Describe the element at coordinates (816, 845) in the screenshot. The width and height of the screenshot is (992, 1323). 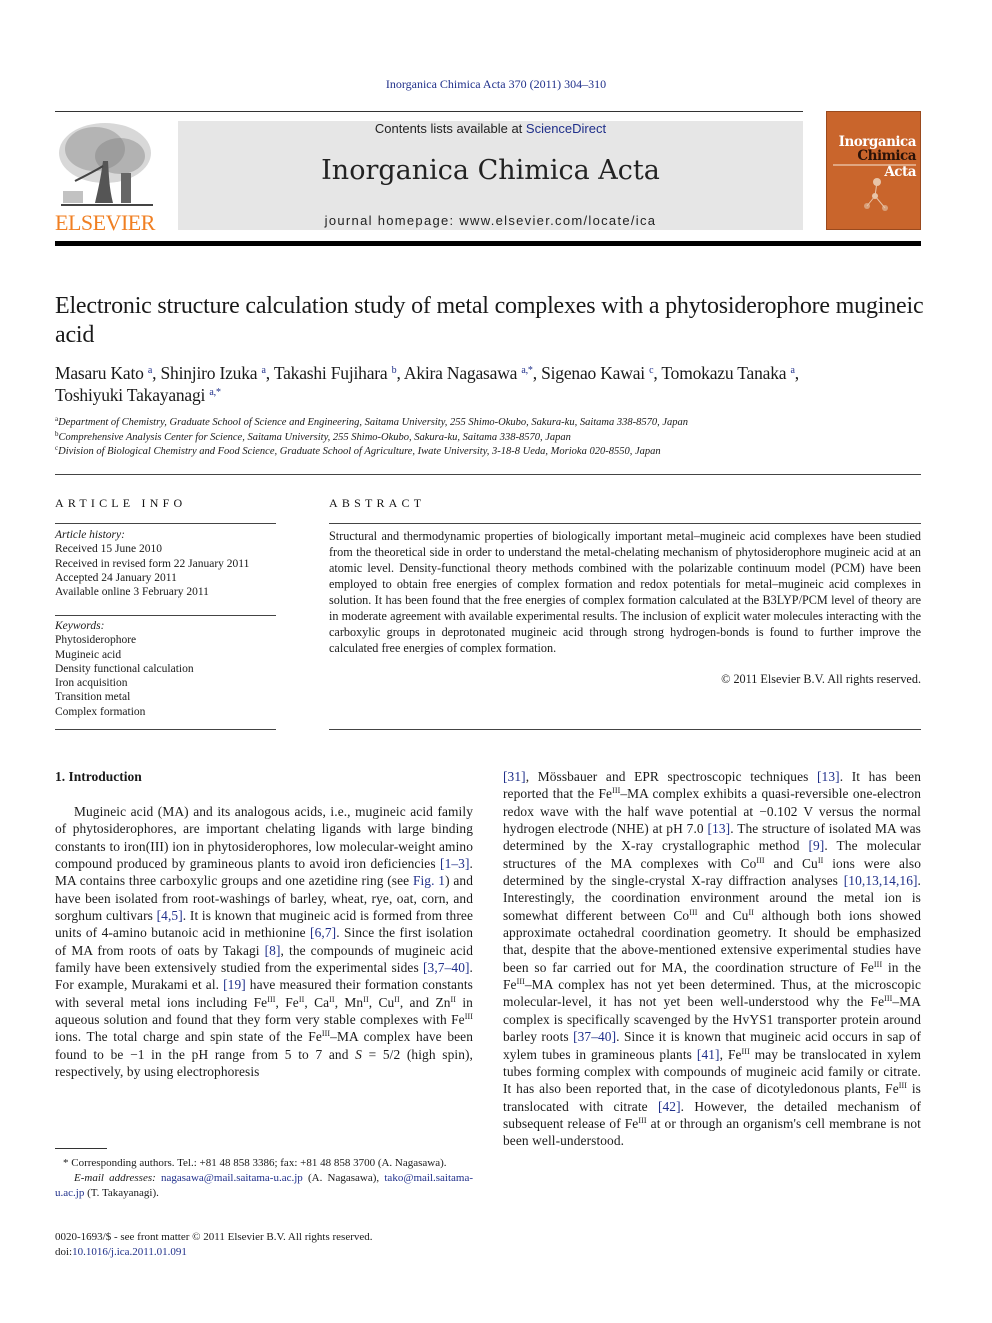
I see `reference-link: [9]` at that location.